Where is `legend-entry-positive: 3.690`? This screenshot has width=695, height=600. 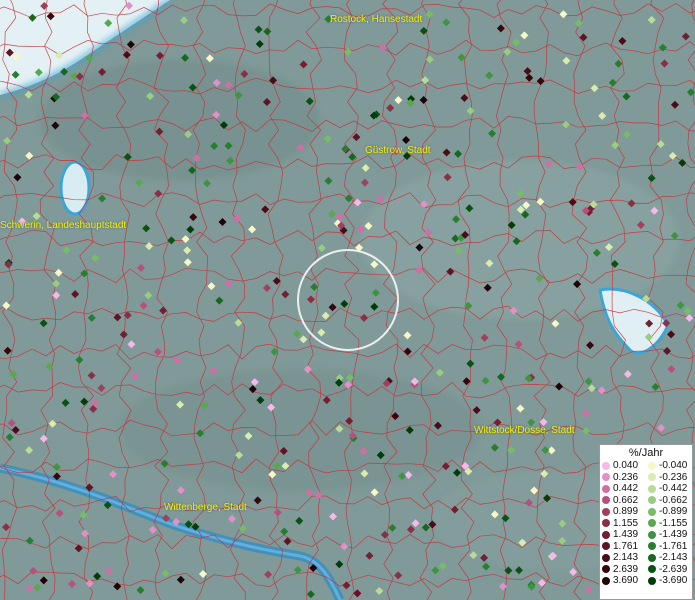 legend-entry-positive: 3.690 is located at coordinates (623, 580).